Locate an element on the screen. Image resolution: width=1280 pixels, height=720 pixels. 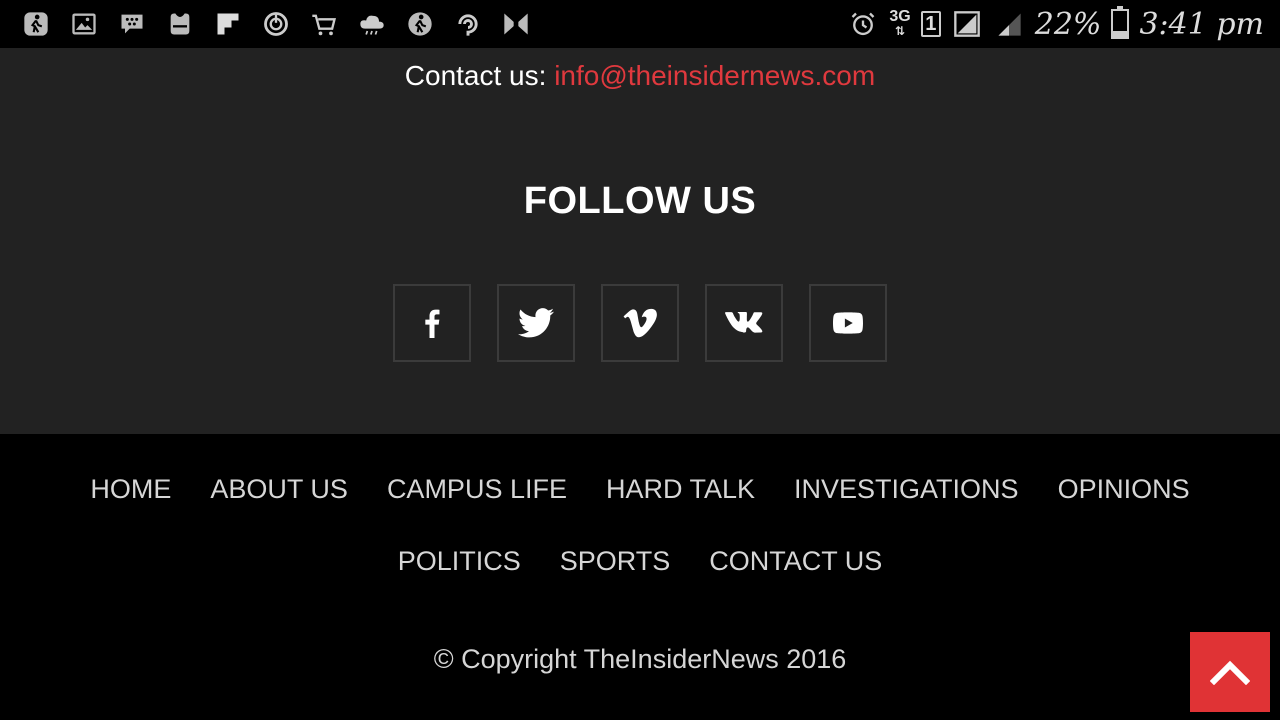
twitter-icon is located at coordinates (536, 323).